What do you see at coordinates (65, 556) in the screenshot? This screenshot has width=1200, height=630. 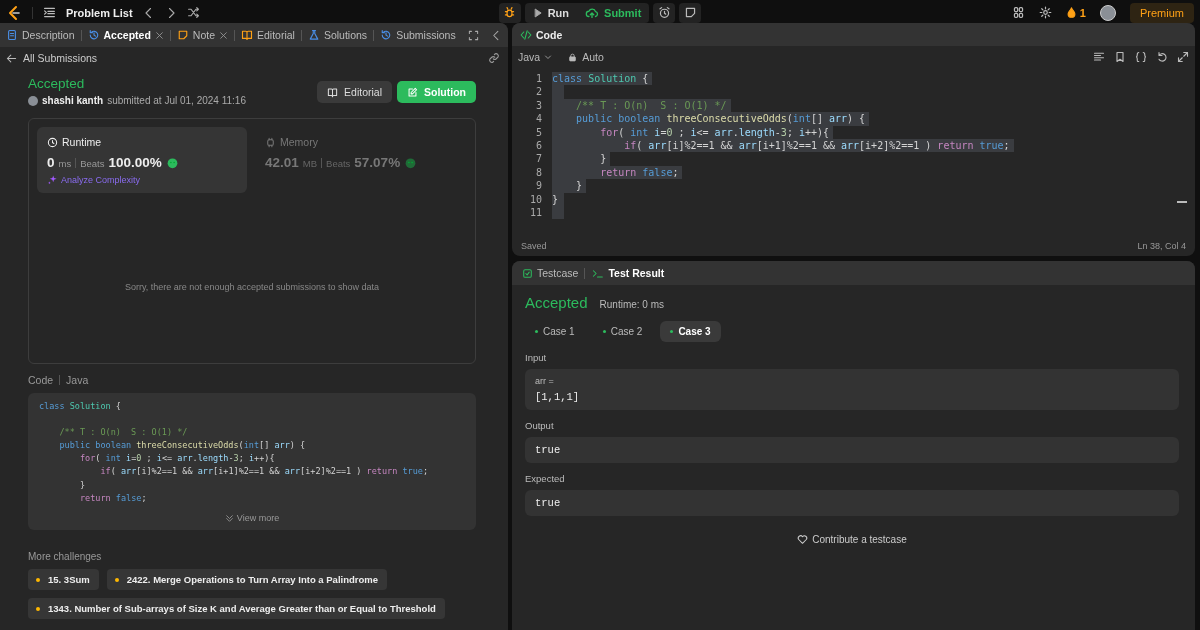 I see `section-title: More challenges` at bounding box center [65, 556].